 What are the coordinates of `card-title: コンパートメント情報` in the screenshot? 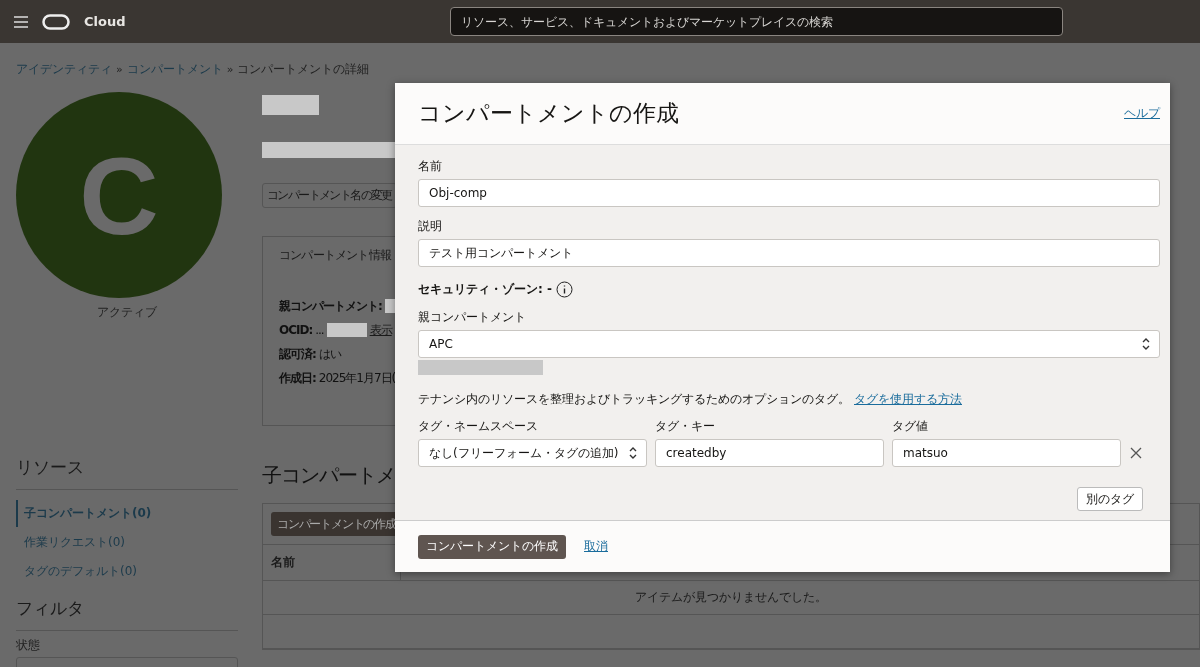 It's located at (335, 255).